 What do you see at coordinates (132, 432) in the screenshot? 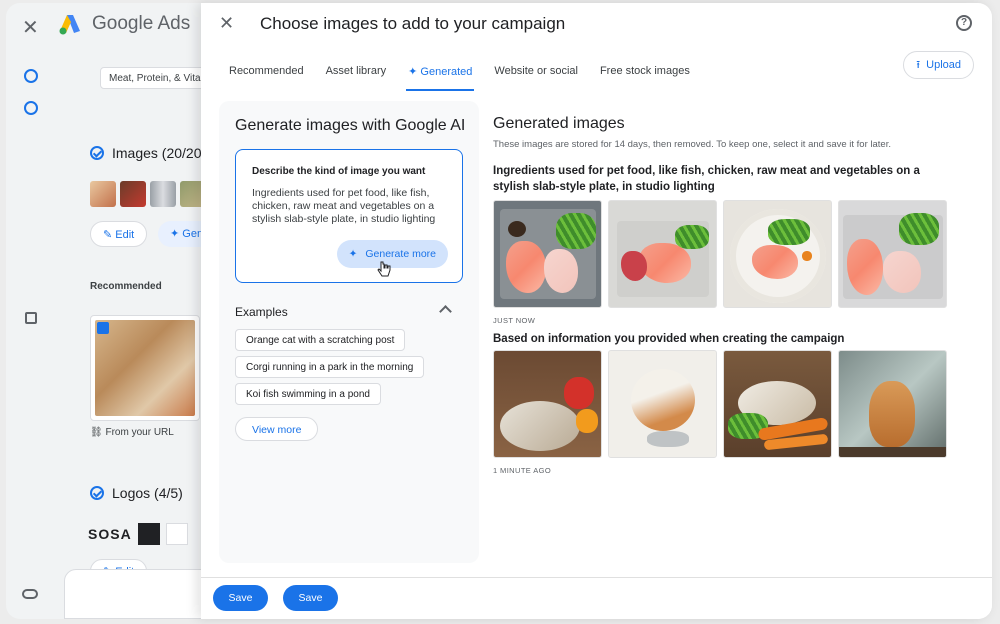
I see `from-url-label: ⛓ From your URL` at bounding box center [132, 432].